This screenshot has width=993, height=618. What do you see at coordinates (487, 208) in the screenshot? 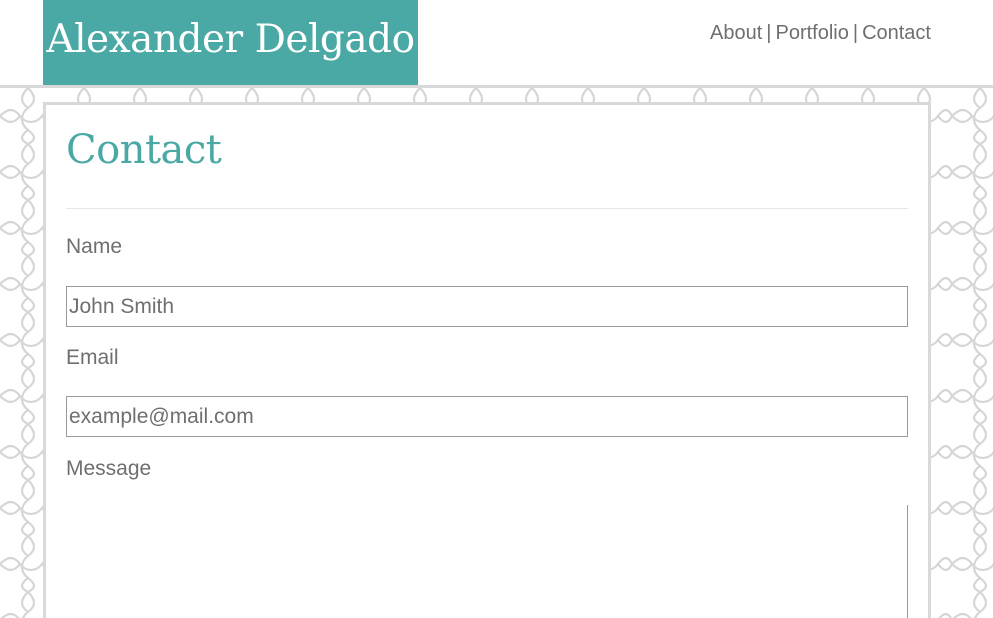
I see `title-divider` at bounding box center [487, 208].